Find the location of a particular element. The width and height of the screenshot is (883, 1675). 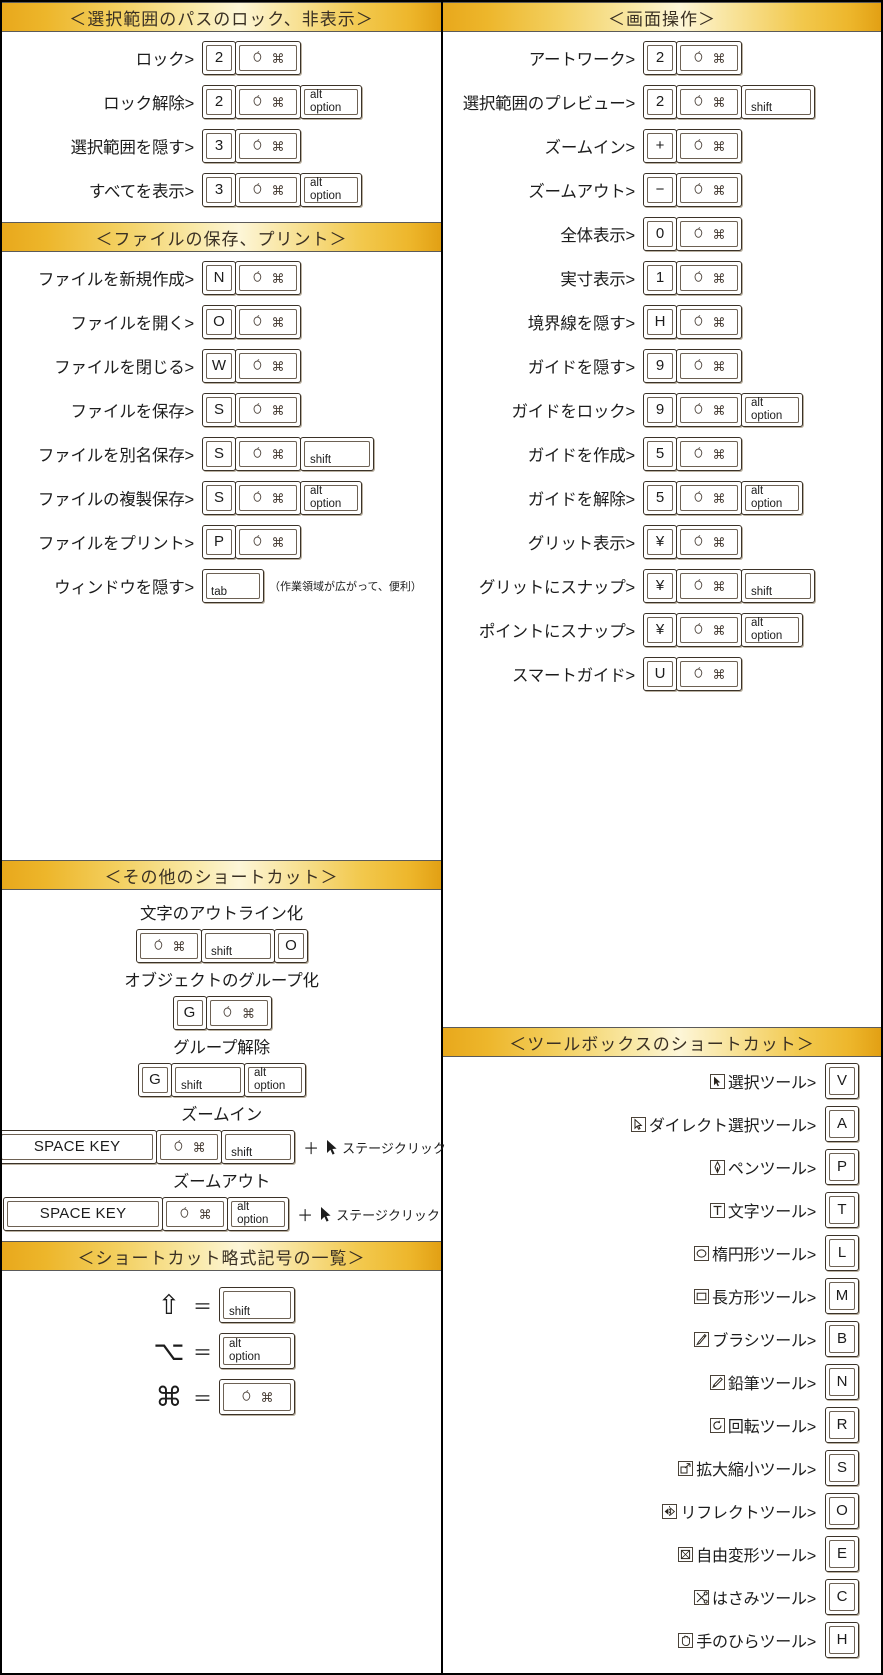

apple-icon is located at coordinates (257, 278).